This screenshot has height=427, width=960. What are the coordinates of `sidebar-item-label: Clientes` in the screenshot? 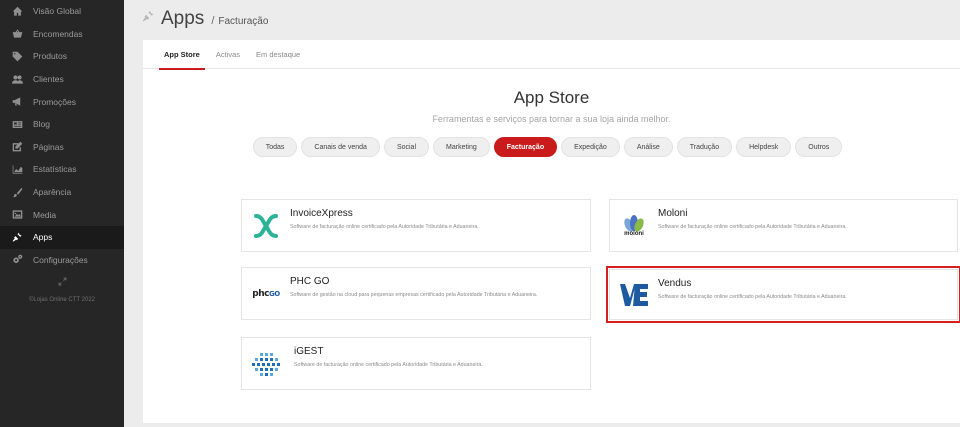 It's located at (48, 79).